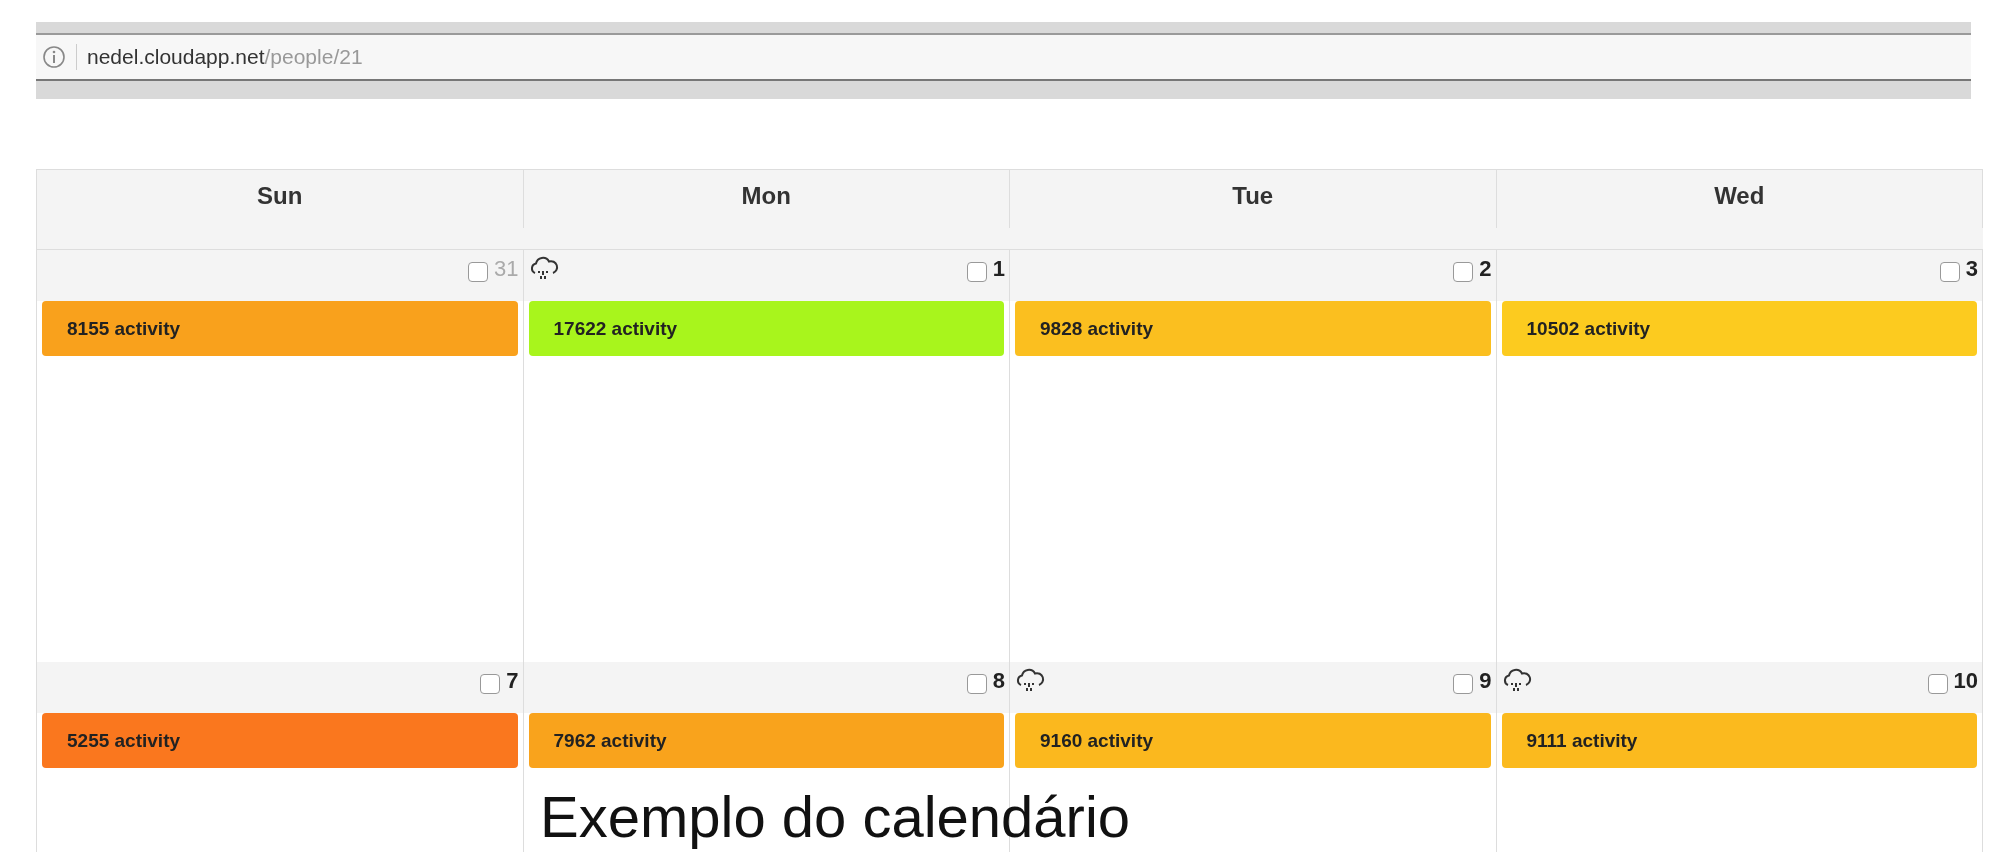 This screenshot has height=853, width=2013. Describe the element at coordinates (766, 740) in the screenshot. I see `event-bar: 7962 activity` at that location.